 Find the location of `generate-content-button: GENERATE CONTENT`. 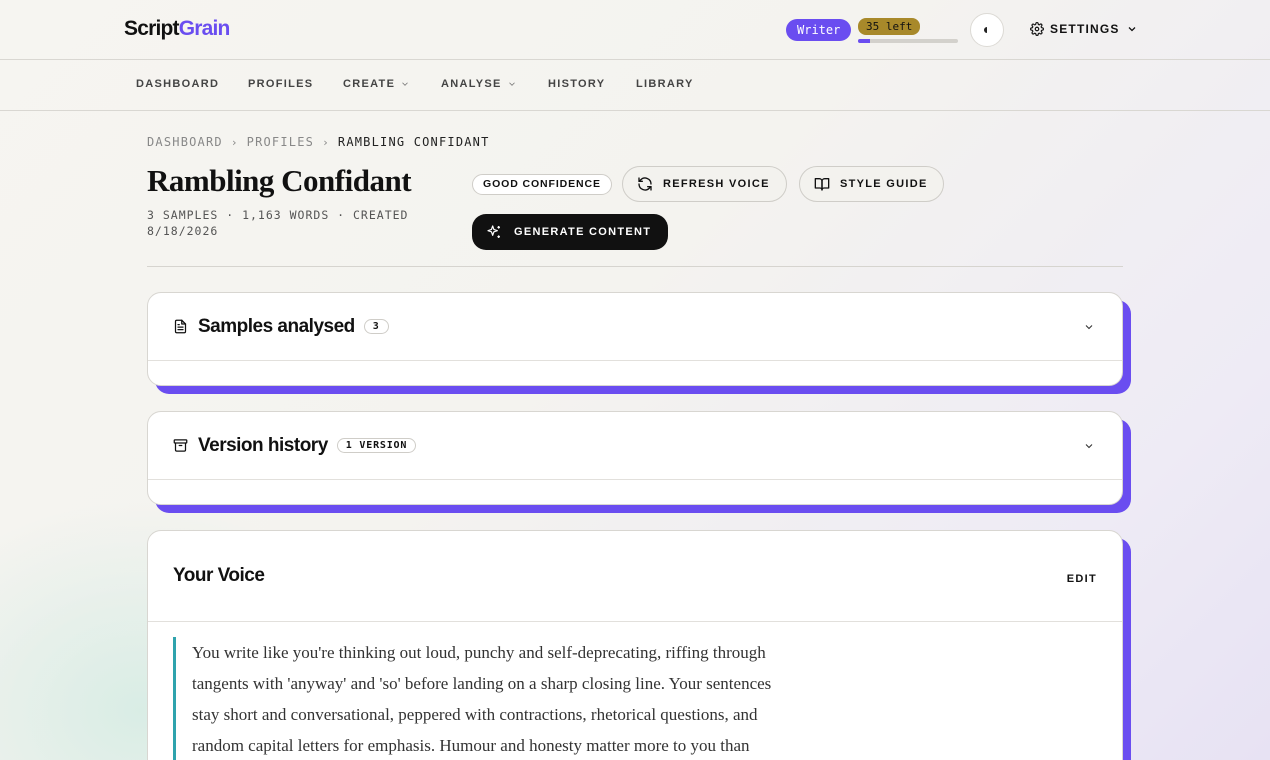

generate-content-button: GENERATE CONTENT is located at coordinates (570, 232).